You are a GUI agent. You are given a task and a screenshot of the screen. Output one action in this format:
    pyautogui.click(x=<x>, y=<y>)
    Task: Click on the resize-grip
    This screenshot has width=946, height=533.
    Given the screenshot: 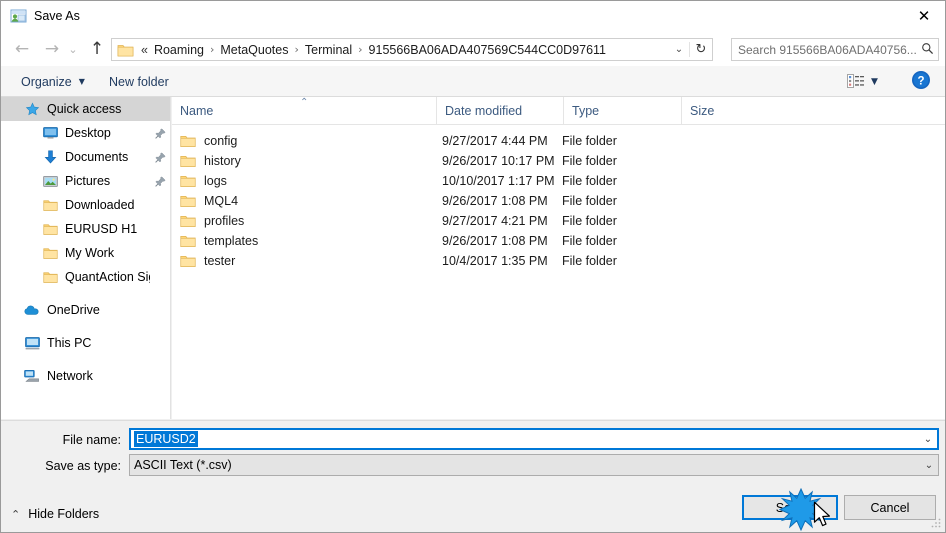 What is the action you would take?
    pyautogui.click(x=936, y=523)
    